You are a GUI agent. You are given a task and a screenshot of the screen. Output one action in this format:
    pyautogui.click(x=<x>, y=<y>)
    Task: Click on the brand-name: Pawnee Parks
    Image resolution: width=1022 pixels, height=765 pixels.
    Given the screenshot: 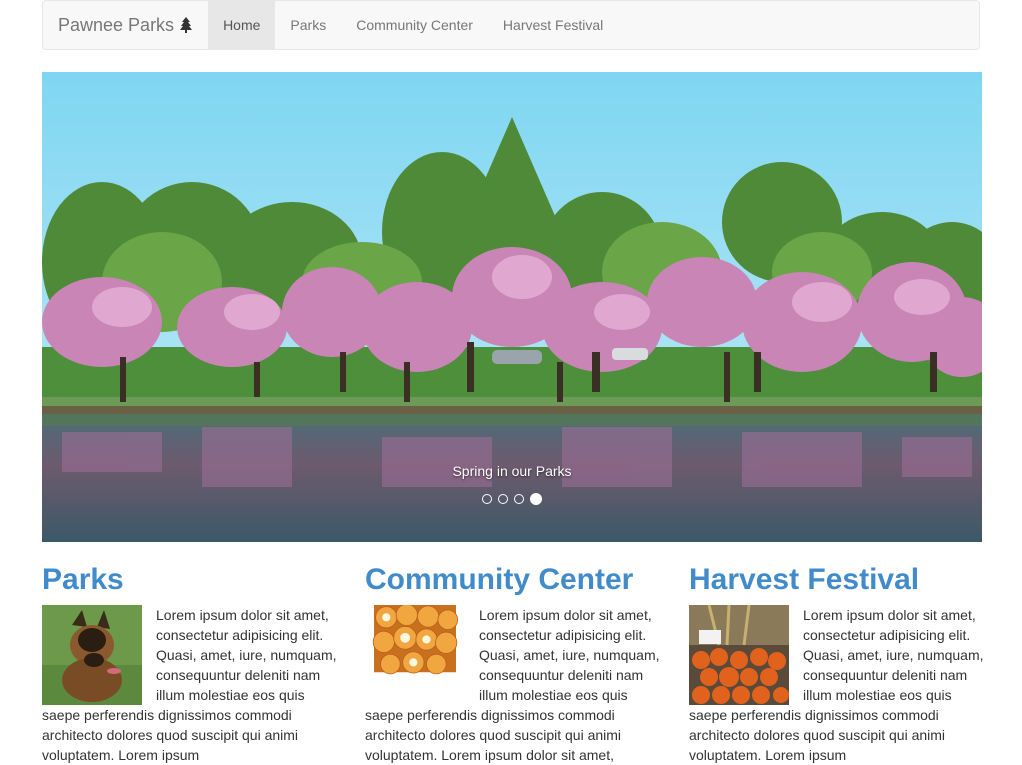 What is the action you would take?
    pyautogui.click(x=116, y=24)
    